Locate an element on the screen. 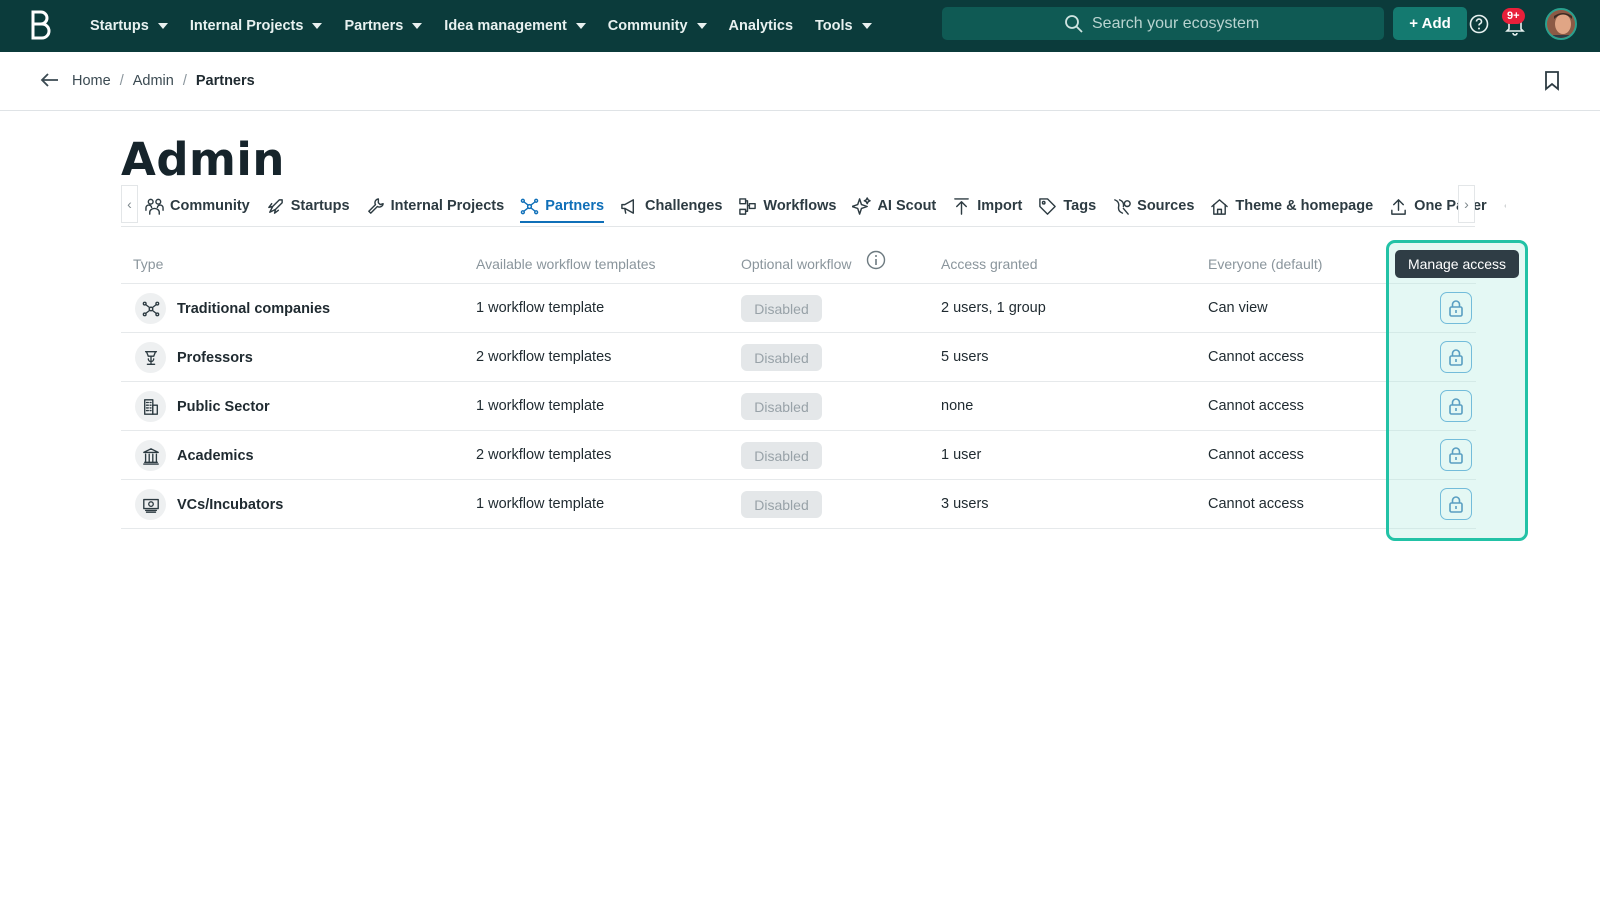 The width and height of the screenshot is (1600, 906). manage-access-highlight is located at coordinates (1457, 390).